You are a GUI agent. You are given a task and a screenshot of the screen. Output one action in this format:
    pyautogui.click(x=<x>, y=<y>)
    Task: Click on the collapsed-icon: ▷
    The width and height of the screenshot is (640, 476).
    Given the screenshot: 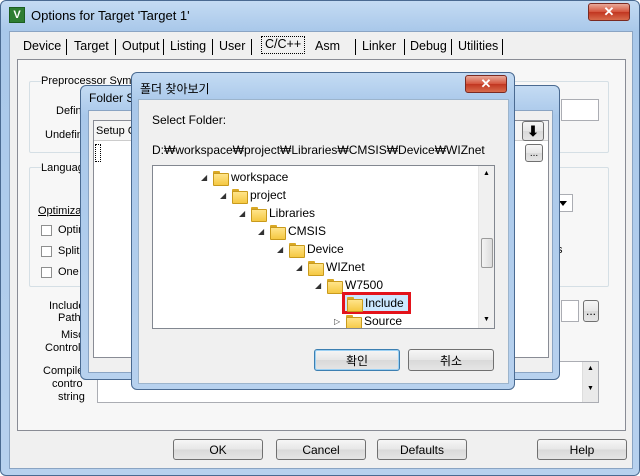 What is the action you would take?
    pyautogui.click(x=337, y=321)
    